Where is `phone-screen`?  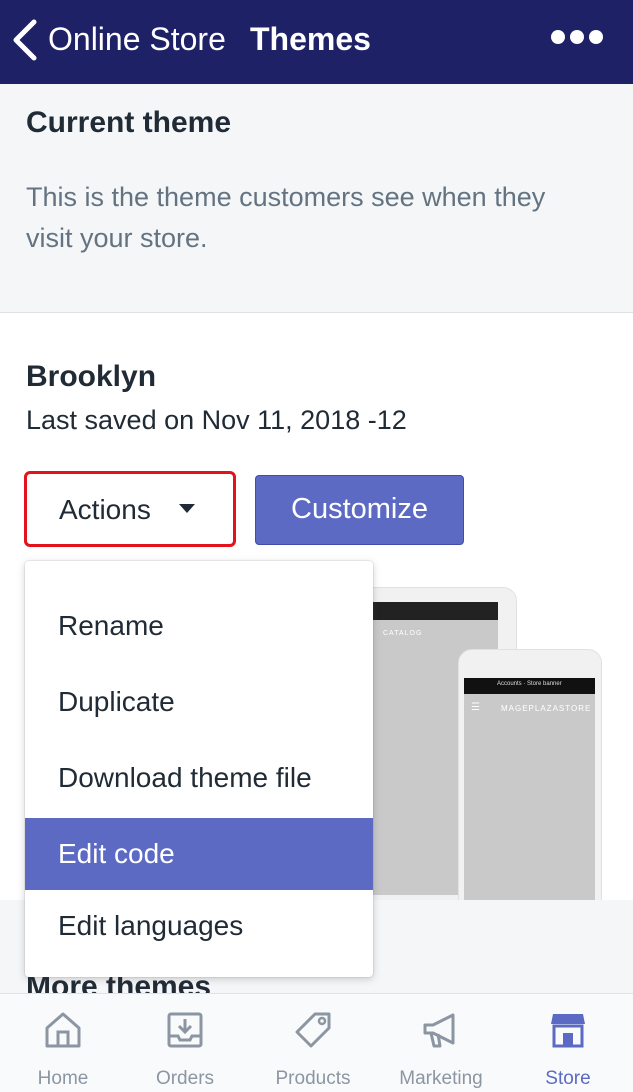
phone-screen is located at coordinates (529, 804).